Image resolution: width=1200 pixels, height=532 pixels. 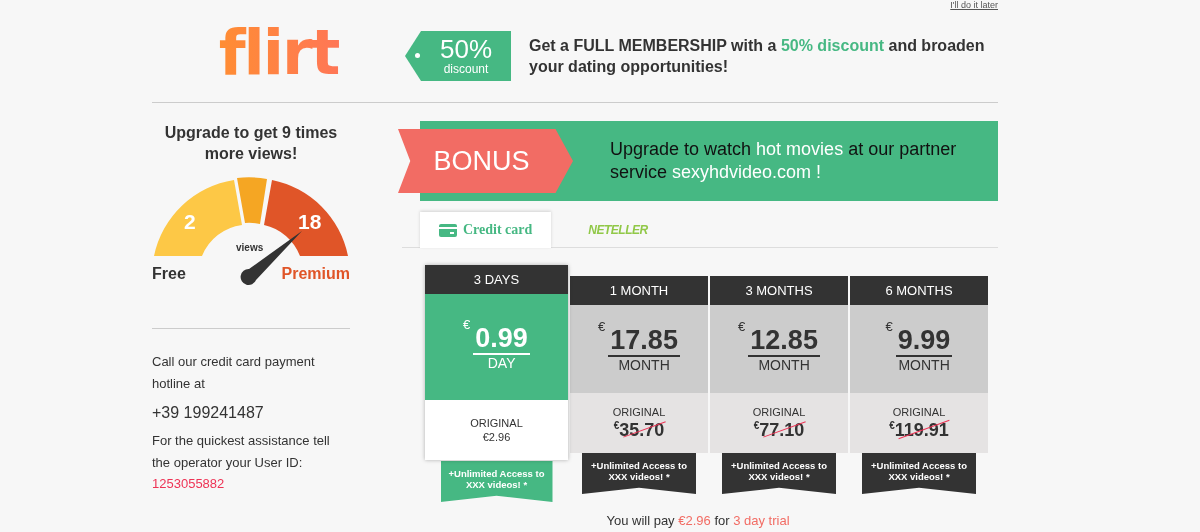 I want to click on skip-link: I'll do it later, so click(x=974, y=5).